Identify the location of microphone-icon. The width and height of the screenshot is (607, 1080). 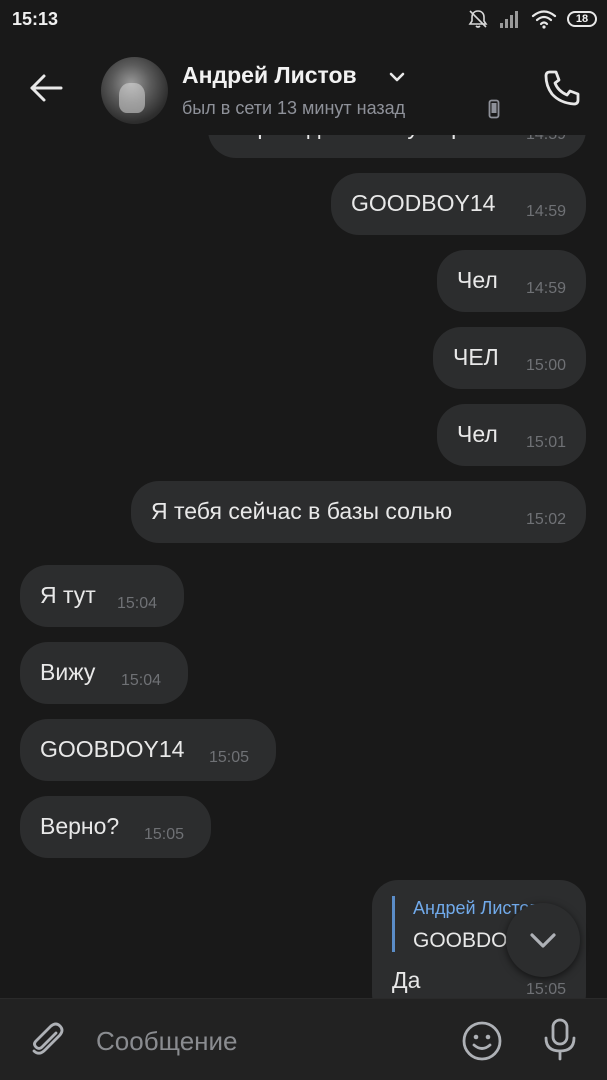
(560, 1039).